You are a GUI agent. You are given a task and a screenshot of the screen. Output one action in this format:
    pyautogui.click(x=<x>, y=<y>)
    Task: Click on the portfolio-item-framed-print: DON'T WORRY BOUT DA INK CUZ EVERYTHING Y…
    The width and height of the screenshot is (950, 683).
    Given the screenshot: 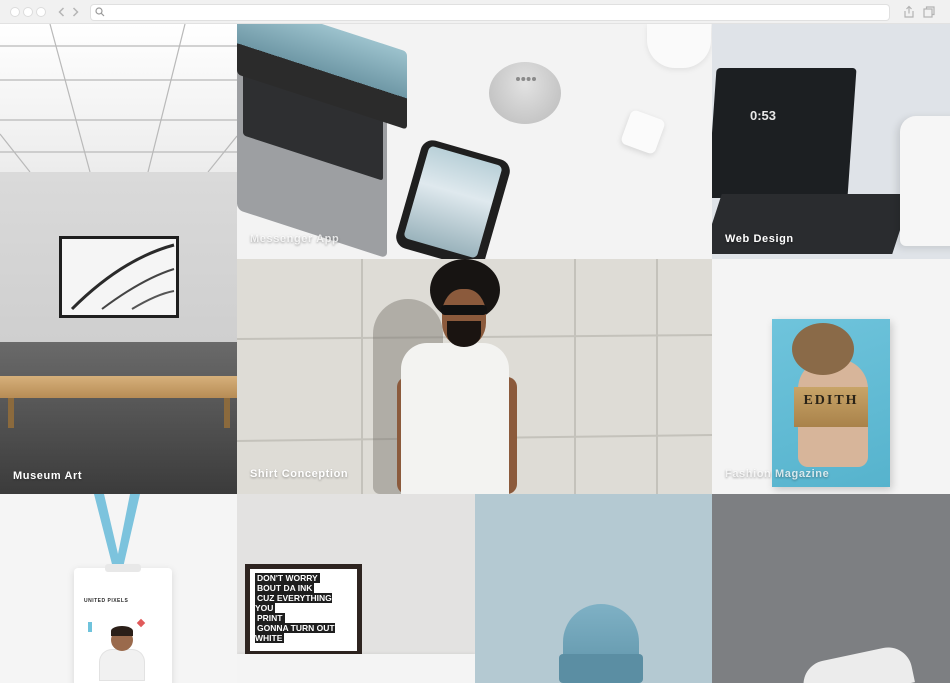 What is the action you would take?
    pyautogui.click(x=356, y=588)
    